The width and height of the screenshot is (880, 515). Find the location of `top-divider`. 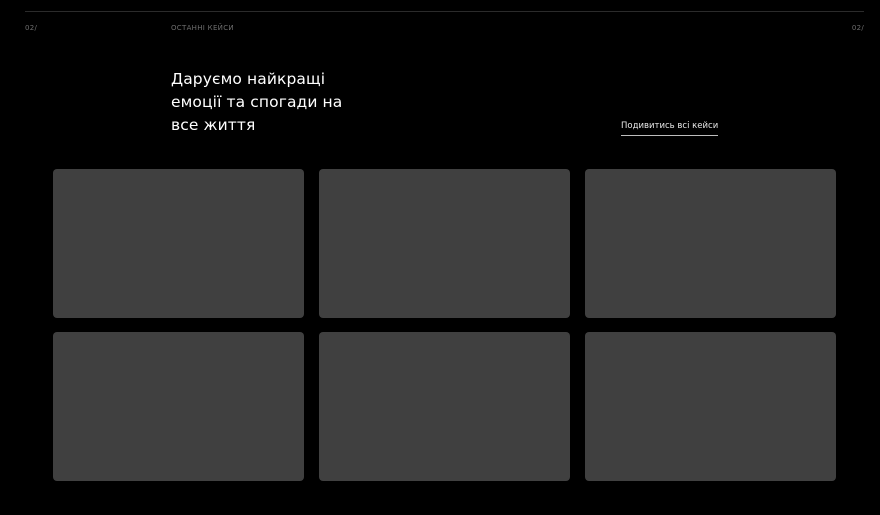

top-divider is located at coordinates (444, 11).